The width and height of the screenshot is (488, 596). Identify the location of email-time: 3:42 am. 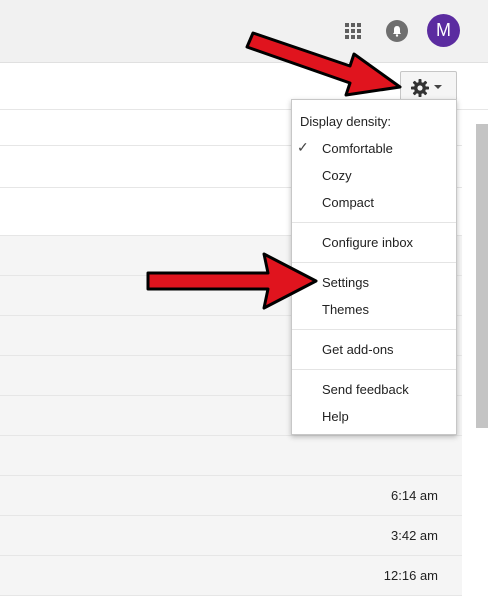
(414, 535).